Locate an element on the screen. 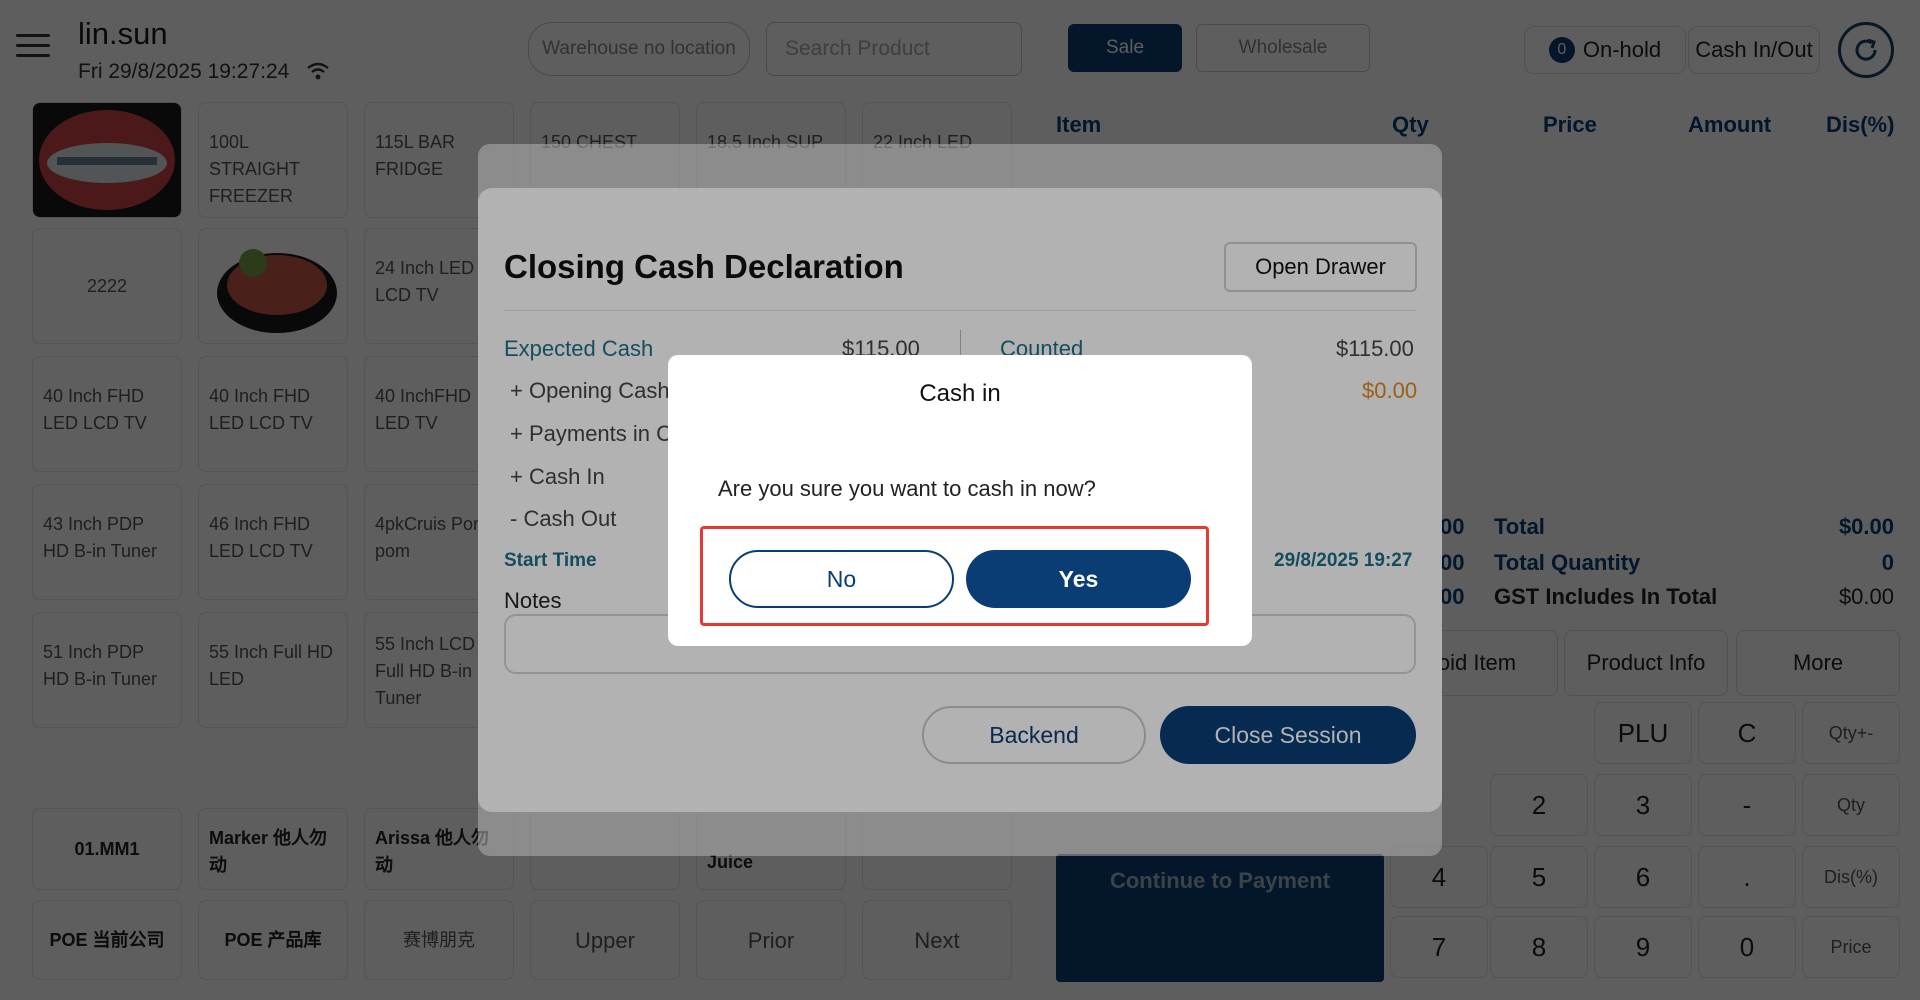  dialog-title: Cash in is located at coordinates (960, 393).